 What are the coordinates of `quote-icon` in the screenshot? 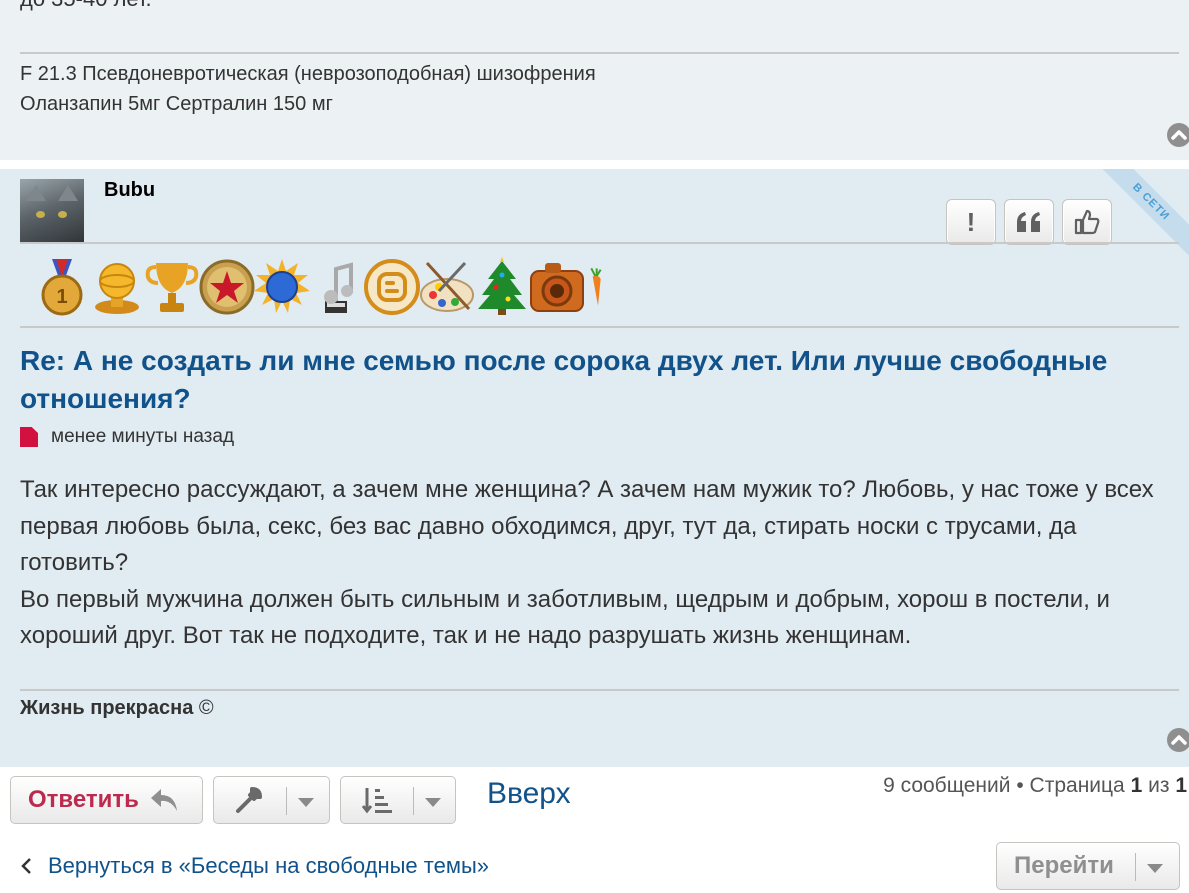 It's located at (1028, 222).